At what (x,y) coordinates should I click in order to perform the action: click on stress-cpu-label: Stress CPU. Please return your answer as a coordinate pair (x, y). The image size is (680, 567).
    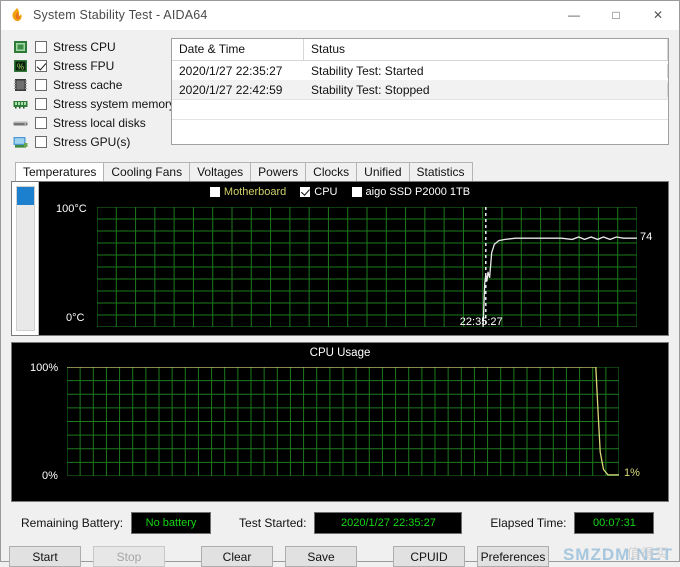
    Looking at the image, I should click on (84, 47).